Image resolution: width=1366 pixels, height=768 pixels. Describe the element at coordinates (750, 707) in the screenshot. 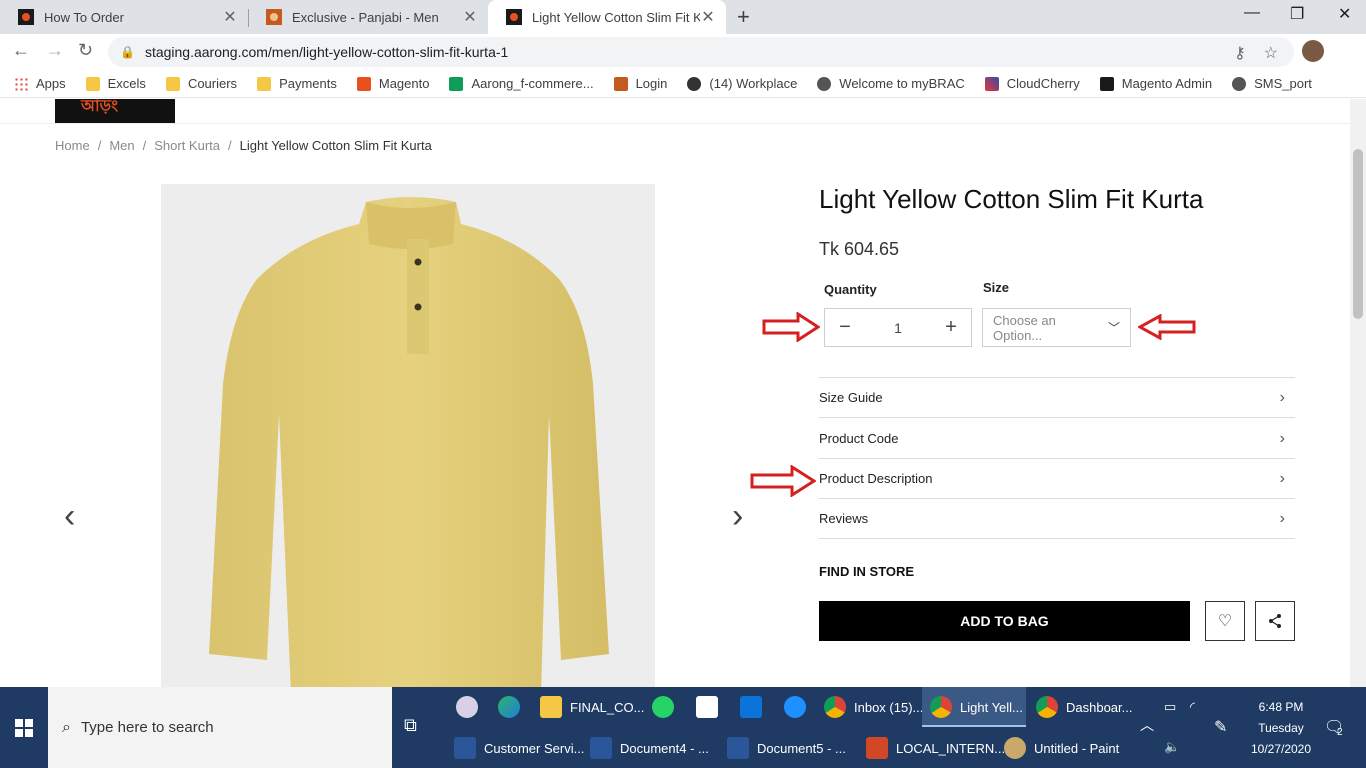

I see `taskbar-app-mail` at that location.